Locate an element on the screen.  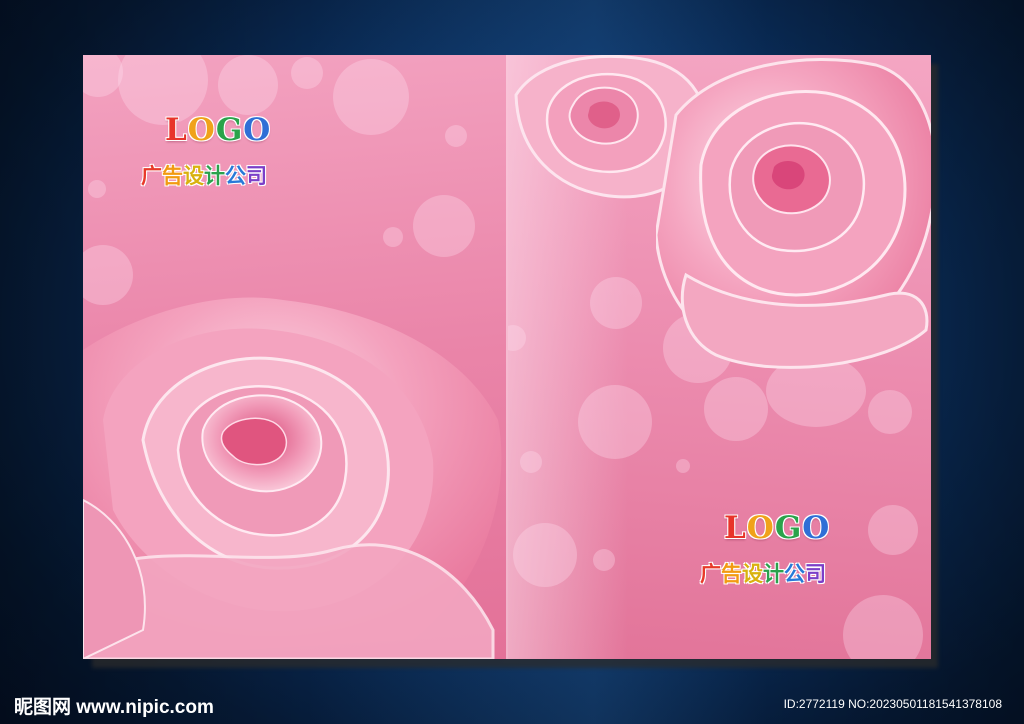
large-rose-image is located at coordinates (793, 213).